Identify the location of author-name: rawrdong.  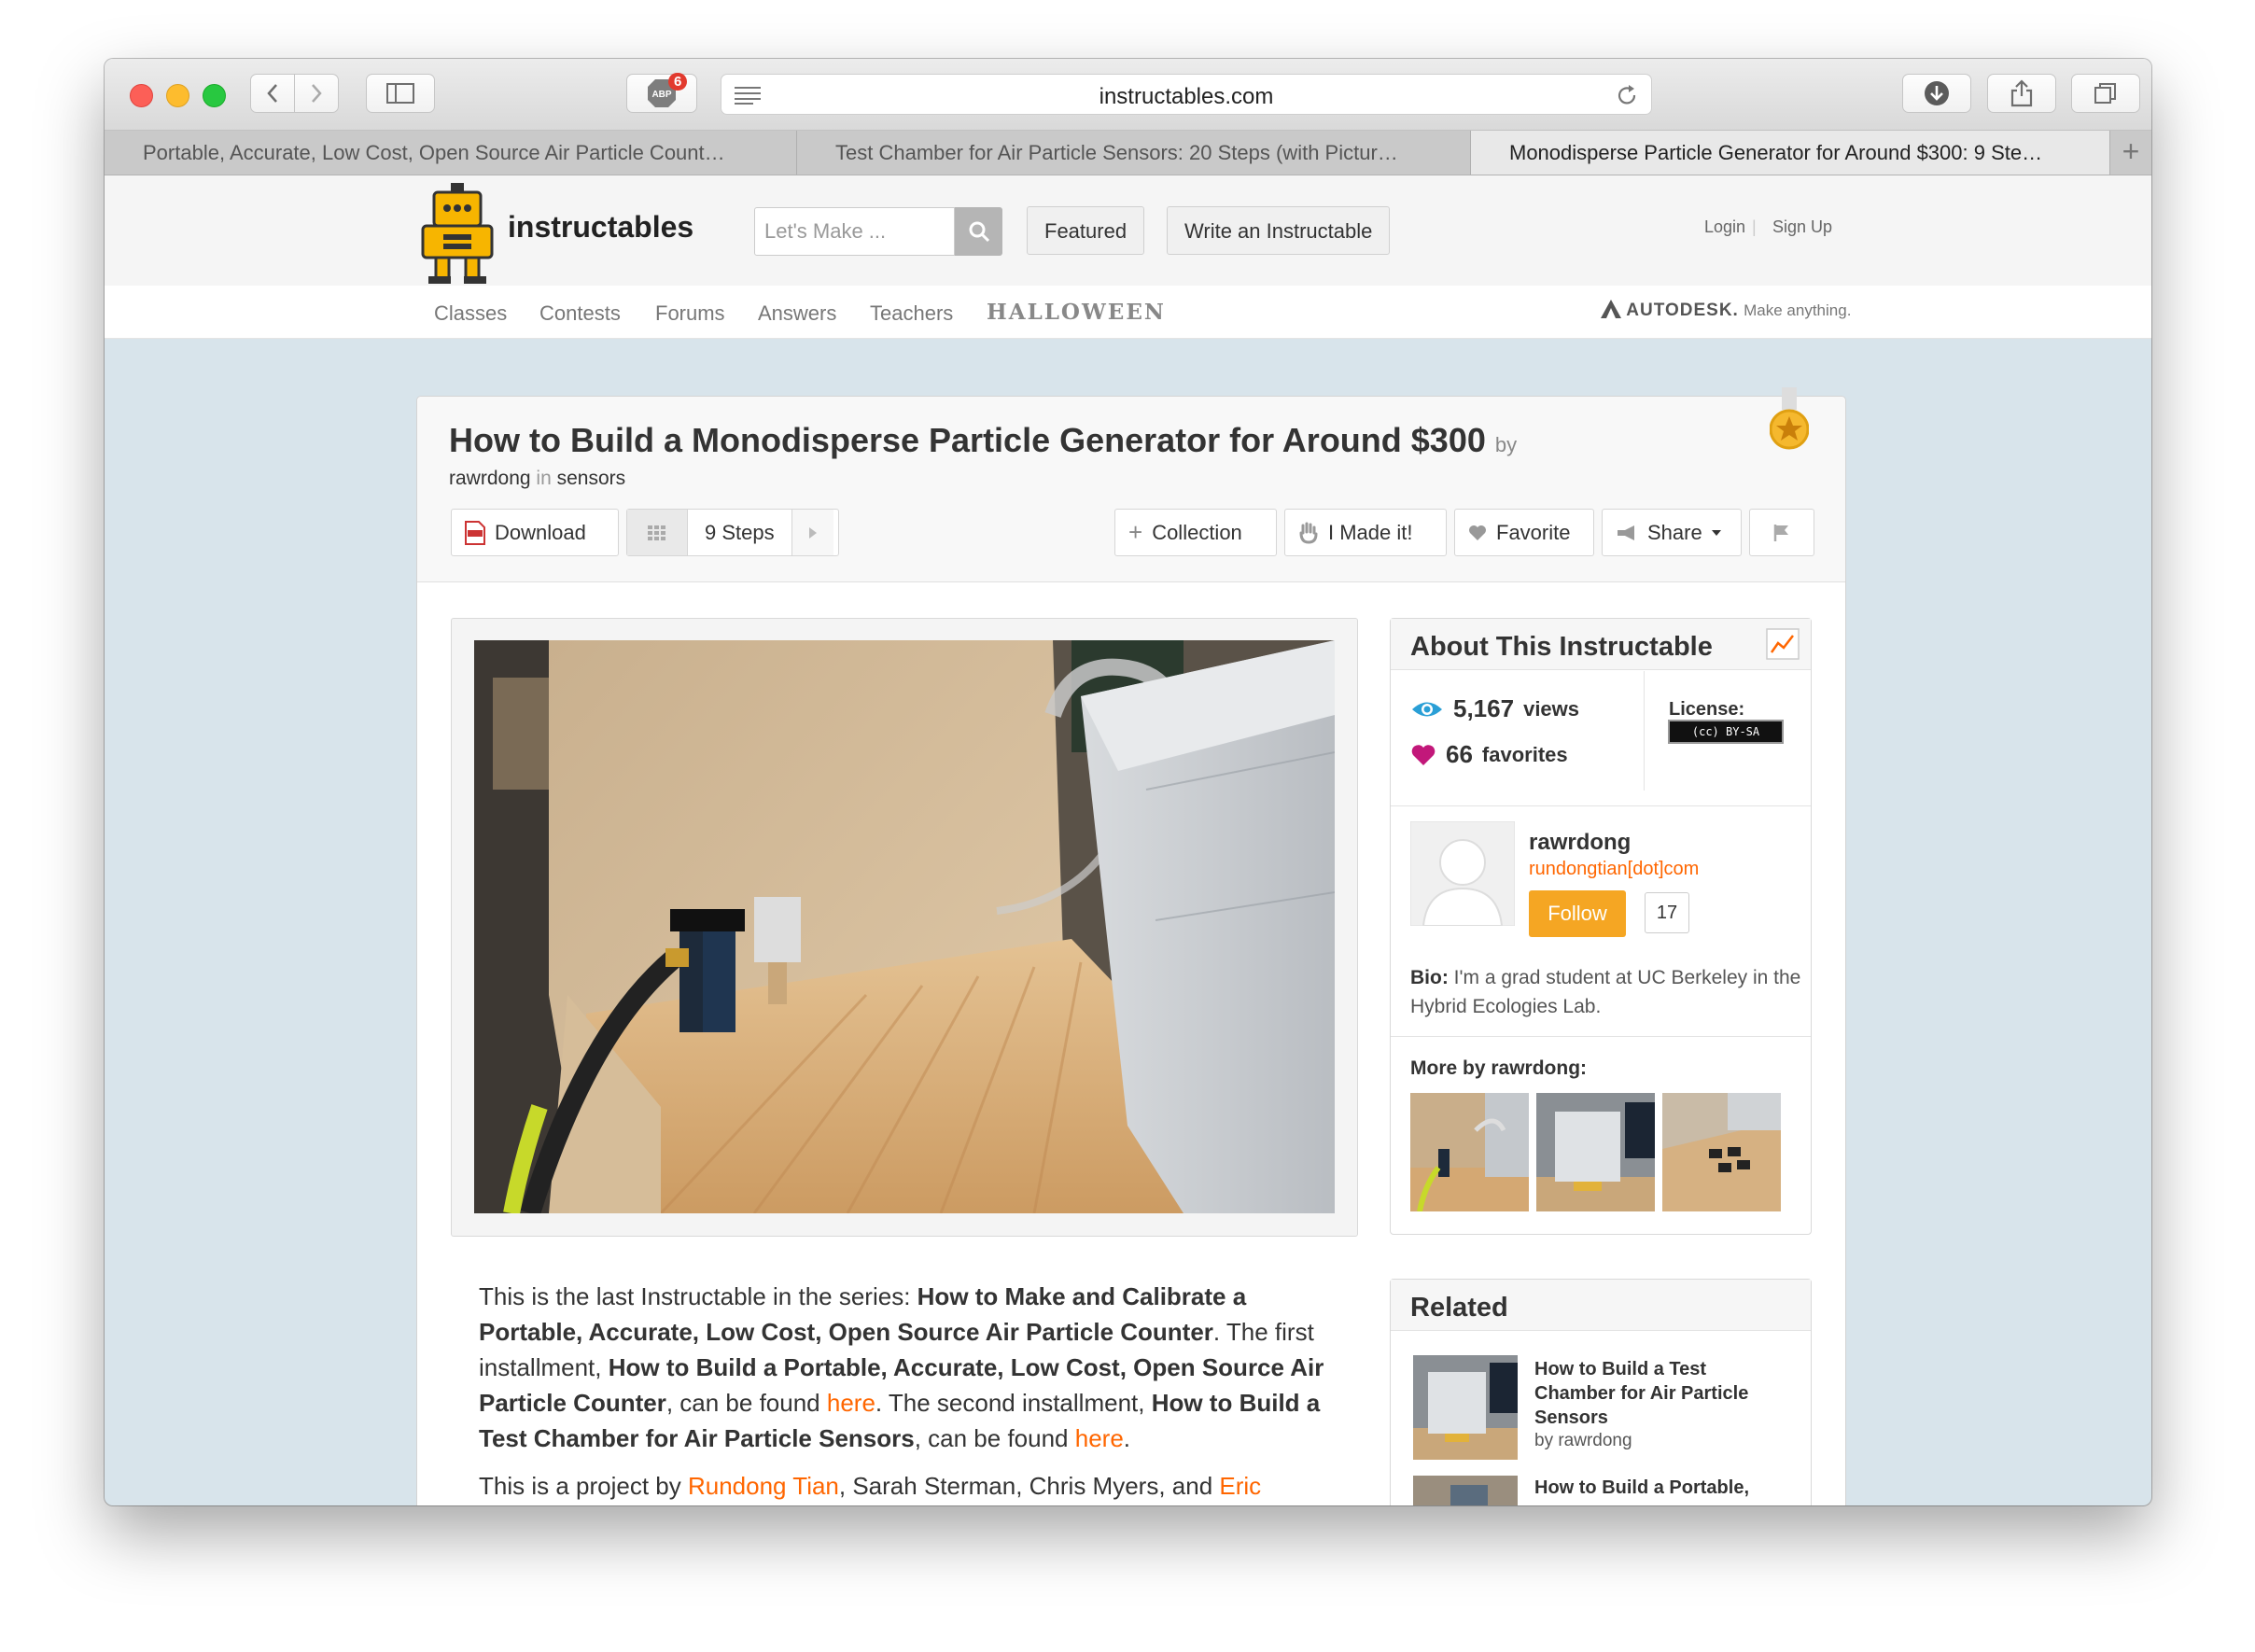
(1580, 843).